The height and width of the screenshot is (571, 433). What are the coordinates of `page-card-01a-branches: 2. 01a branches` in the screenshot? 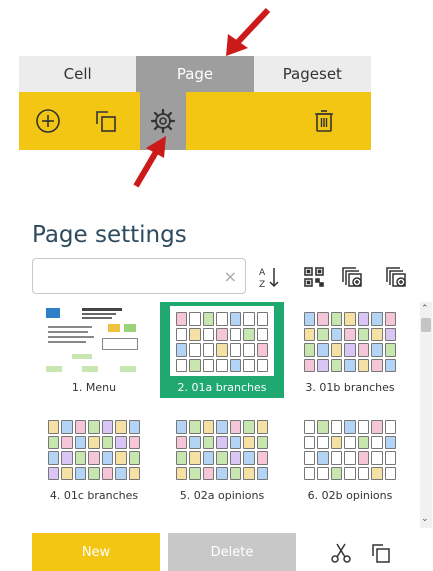 It's located at (222, 350).